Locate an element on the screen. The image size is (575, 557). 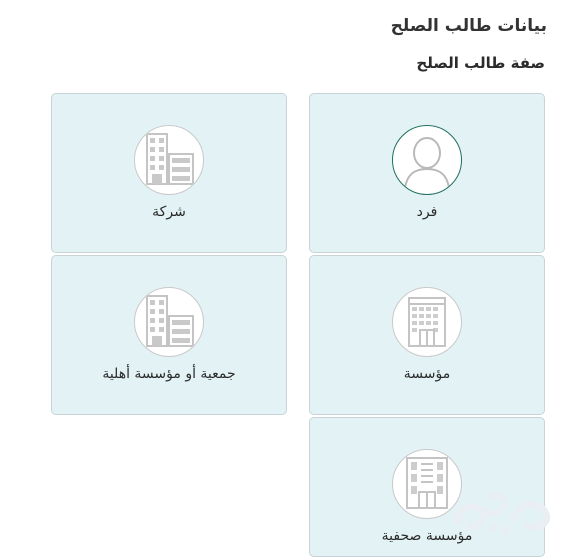
option-card-association: جمعية أو مؤسسة أهلية is located at coordinates (169, 335).